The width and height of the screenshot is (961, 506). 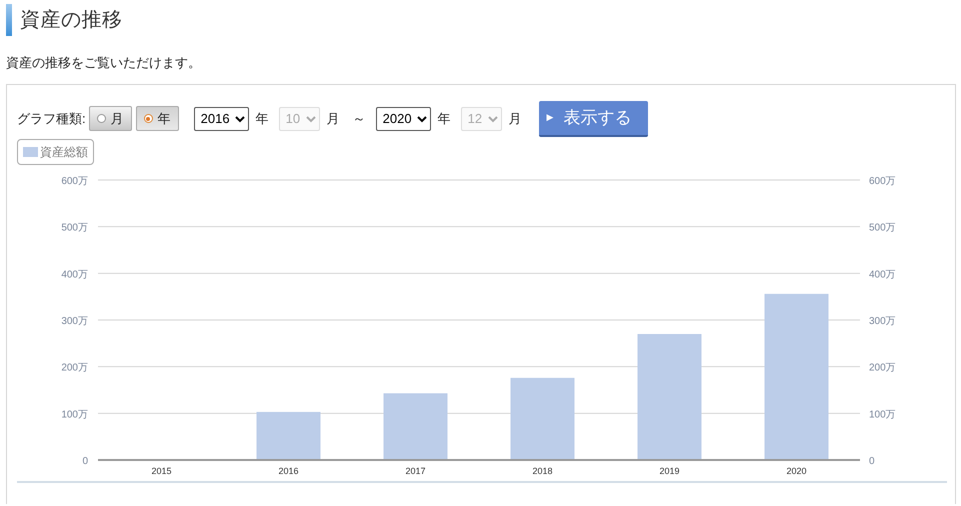 I want to click on play-icon: ▶, so click(x=550, y=117).